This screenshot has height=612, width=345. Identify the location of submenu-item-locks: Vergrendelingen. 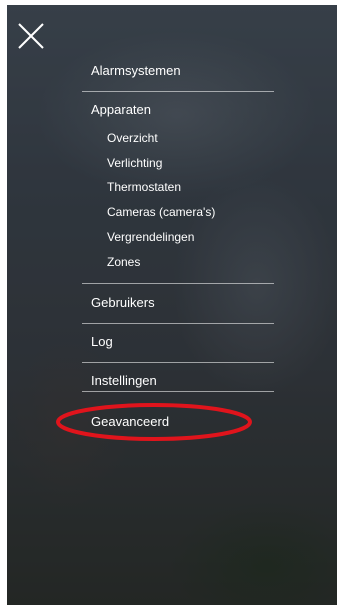
(150, 237).